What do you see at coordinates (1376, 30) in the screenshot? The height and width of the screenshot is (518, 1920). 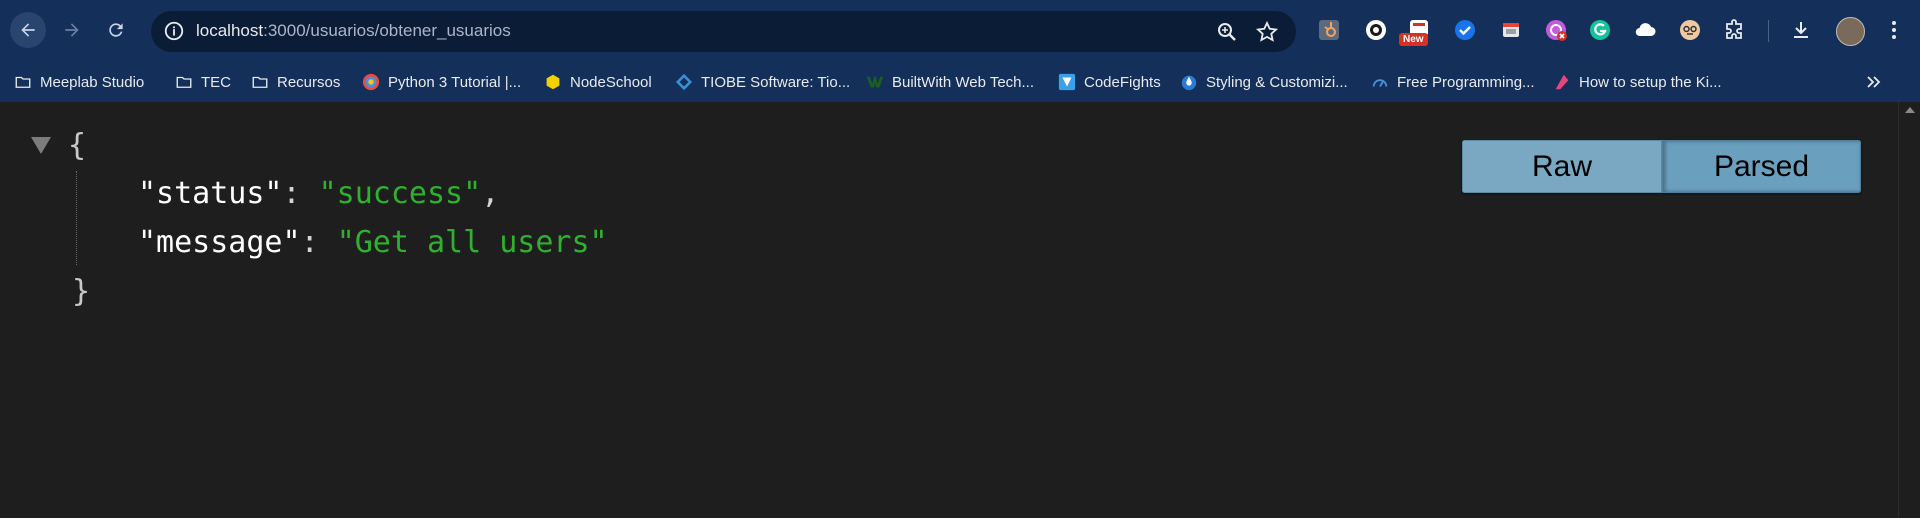 I see `extension-icon` at bounding box center [1376, 30].